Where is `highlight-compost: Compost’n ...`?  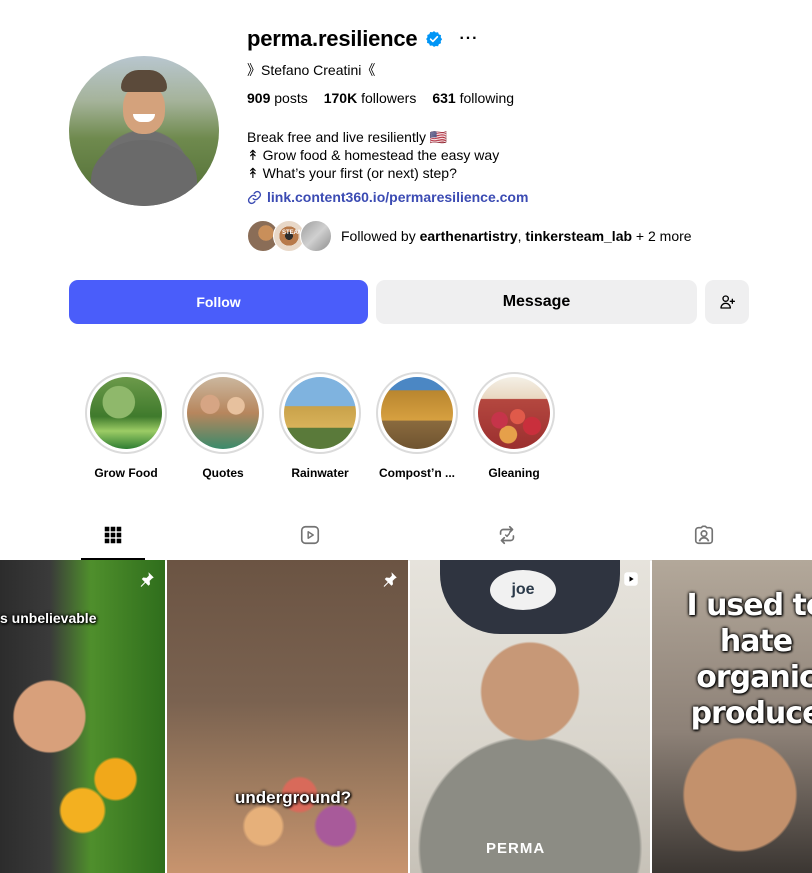
highlight-compost: Compost’n ... is located at coordinates (417, 426).